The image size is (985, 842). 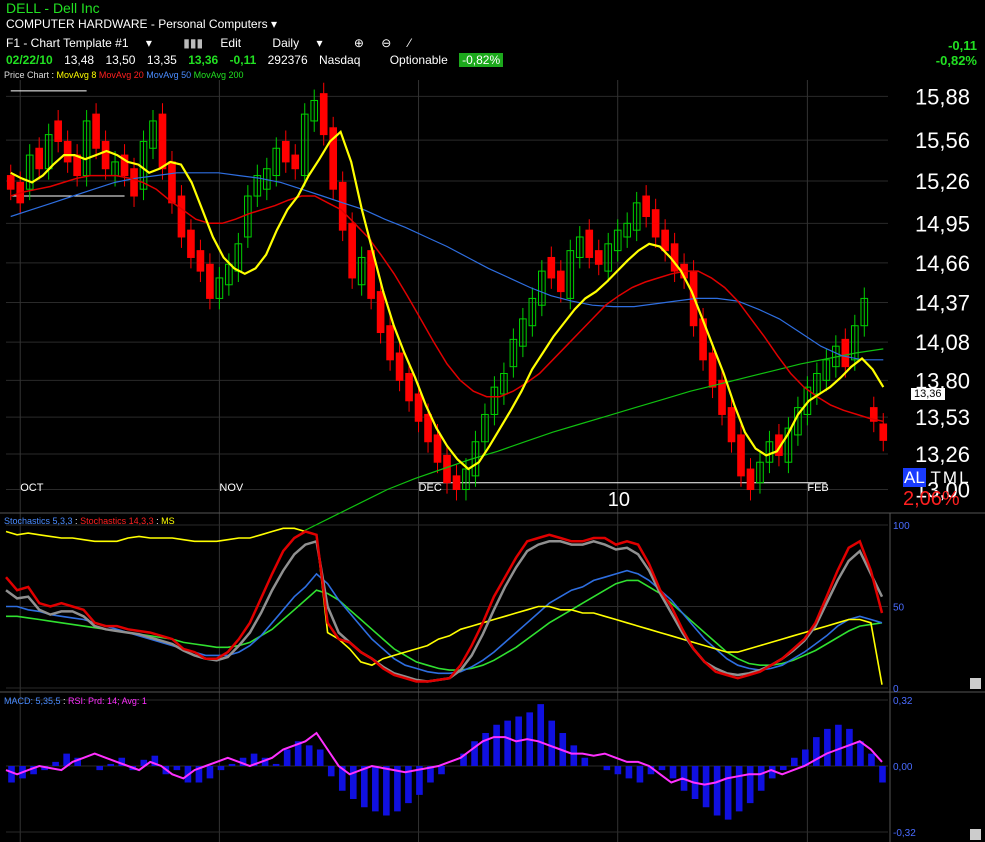 What do you see at coordinates (896, 689) in the screenshot?
I see `stoch-tick-label: 0` at bounding box center [896, 689].